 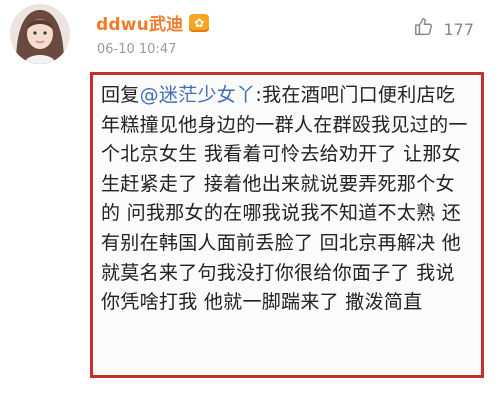 I want to click on post-timestamp: 06-10 10:47, so click(x=137, y=49).